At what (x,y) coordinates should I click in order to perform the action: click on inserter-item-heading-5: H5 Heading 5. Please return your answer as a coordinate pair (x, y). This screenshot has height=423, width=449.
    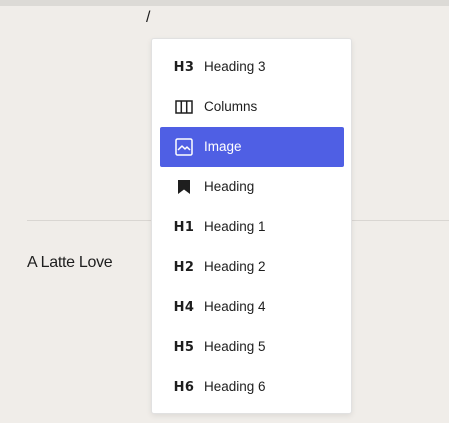
    Looking at the image, I should click on (252, 347).